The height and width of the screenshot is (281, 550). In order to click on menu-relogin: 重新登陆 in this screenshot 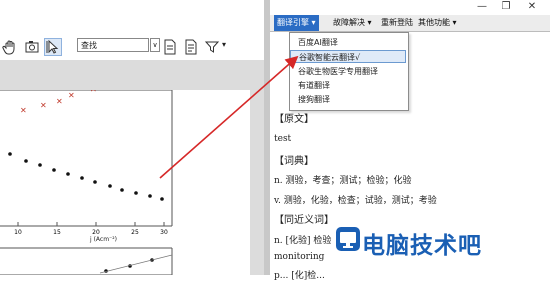, I will do `click(397, 23)`.